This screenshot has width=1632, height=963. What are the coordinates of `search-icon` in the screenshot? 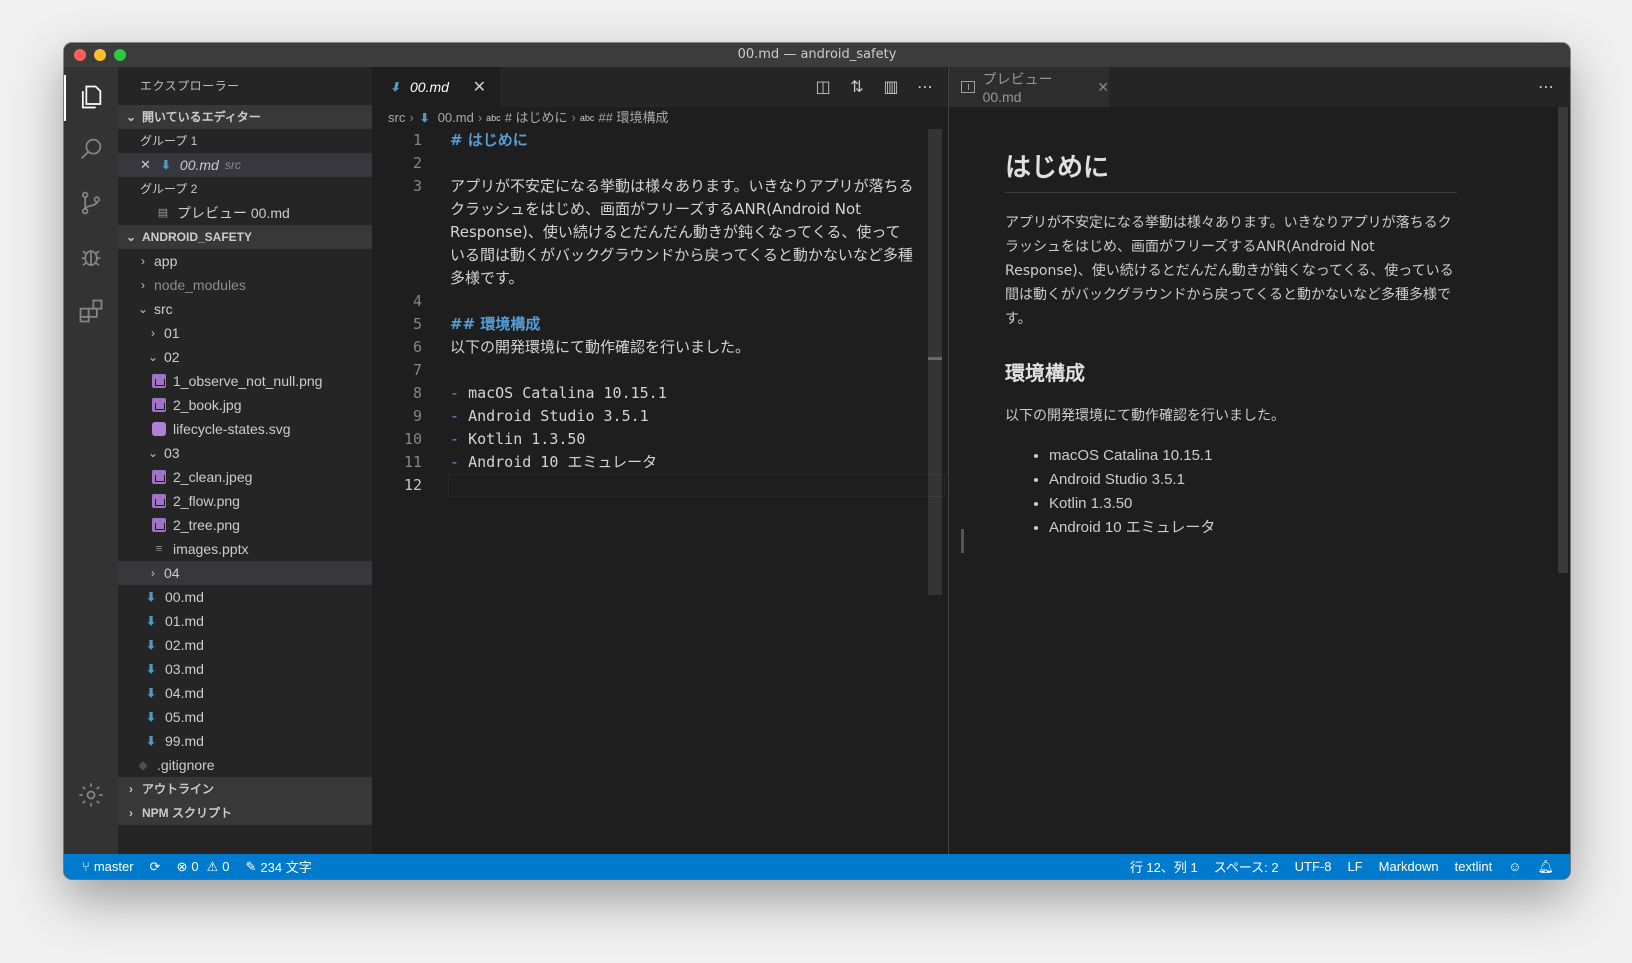 It's located at (91, 149).